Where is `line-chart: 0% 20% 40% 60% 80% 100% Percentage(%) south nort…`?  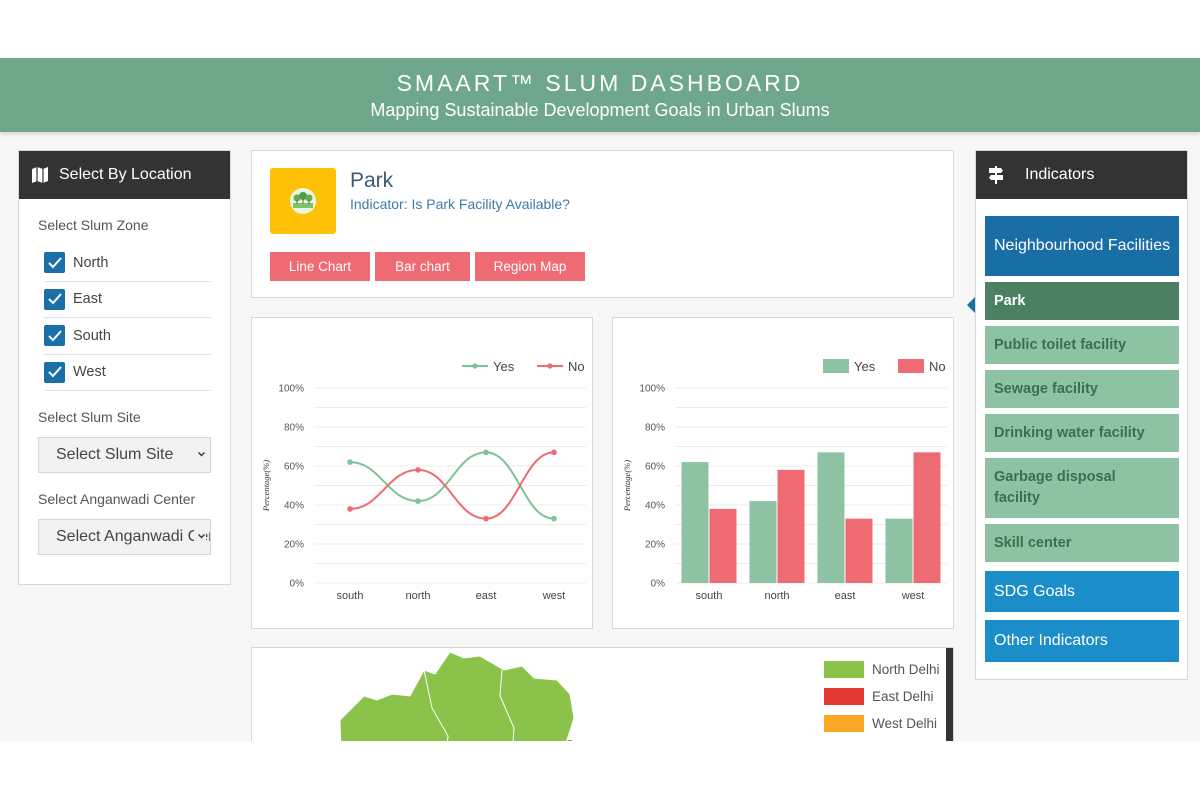 line-chart: 0% 20% 40% 60% 80% 100% Percentage(%) south nort… is located at coordinates (423, 480).